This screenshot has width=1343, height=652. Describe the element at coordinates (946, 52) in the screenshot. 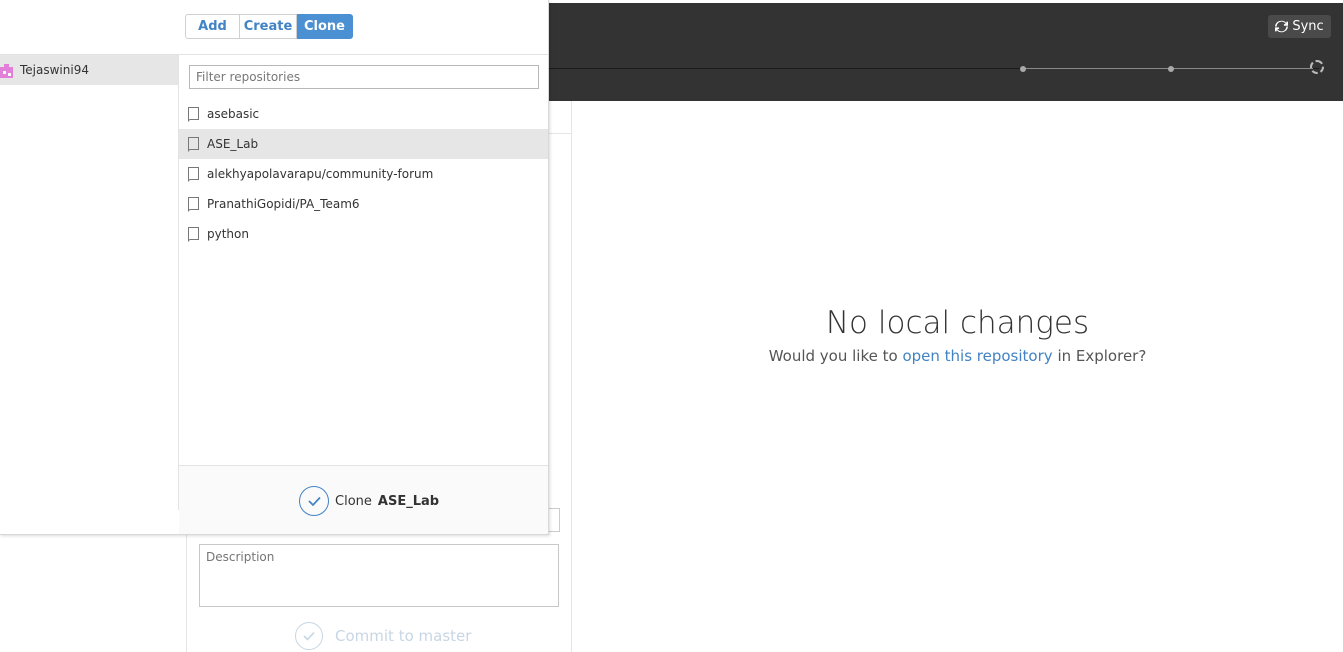

I see `top-toolbar` at that location.